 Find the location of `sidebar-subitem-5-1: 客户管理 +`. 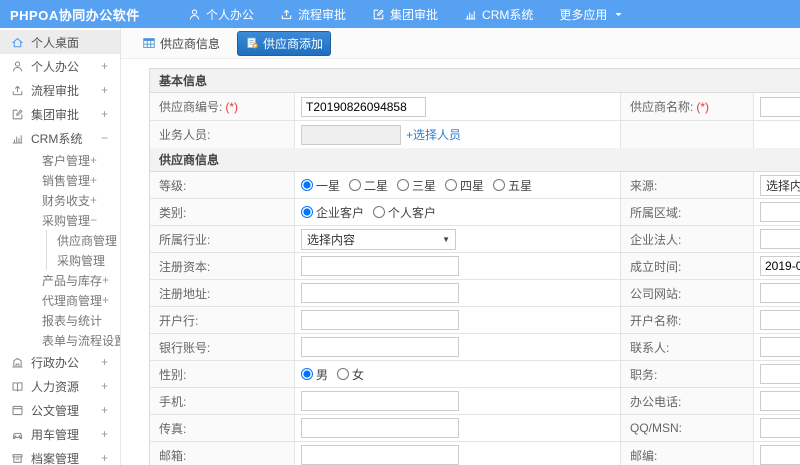

sidebar-subitem-5-1: 客户管理 + is located at coordinates (60, 160).